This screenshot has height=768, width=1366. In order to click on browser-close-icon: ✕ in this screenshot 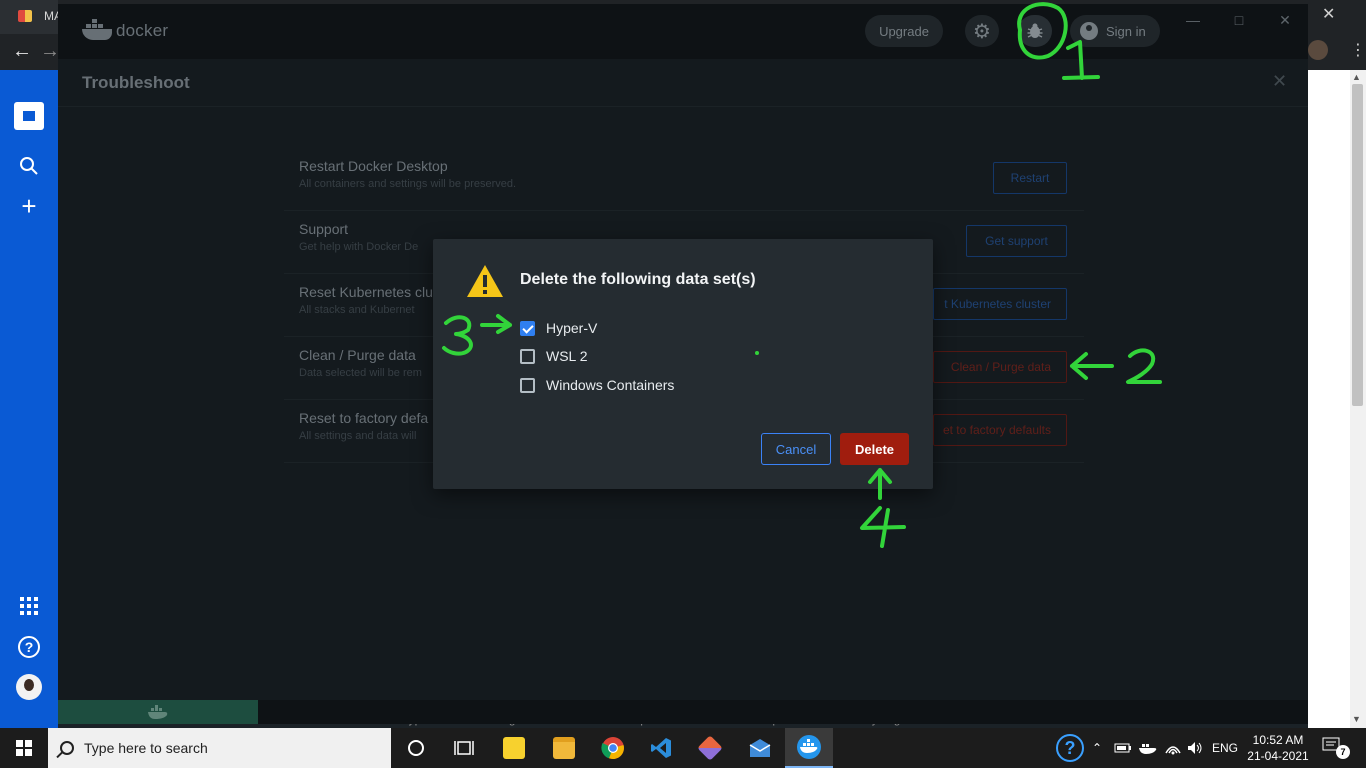, I will do `click(1328, 14)`.